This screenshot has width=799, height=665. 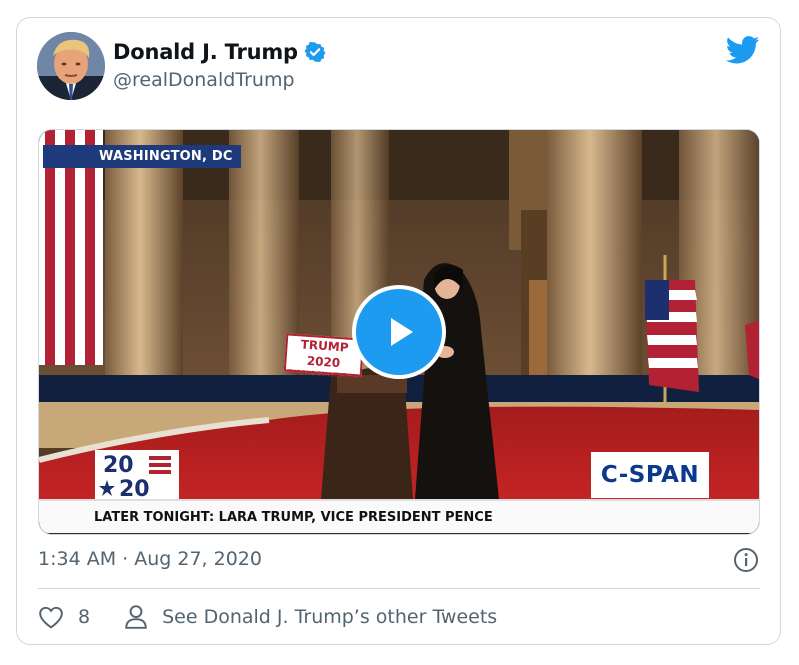 What do you see at coordinates (743, 50) in the screenshot?
I see `twitter-bird-icon` at bounding box center [743, 50].